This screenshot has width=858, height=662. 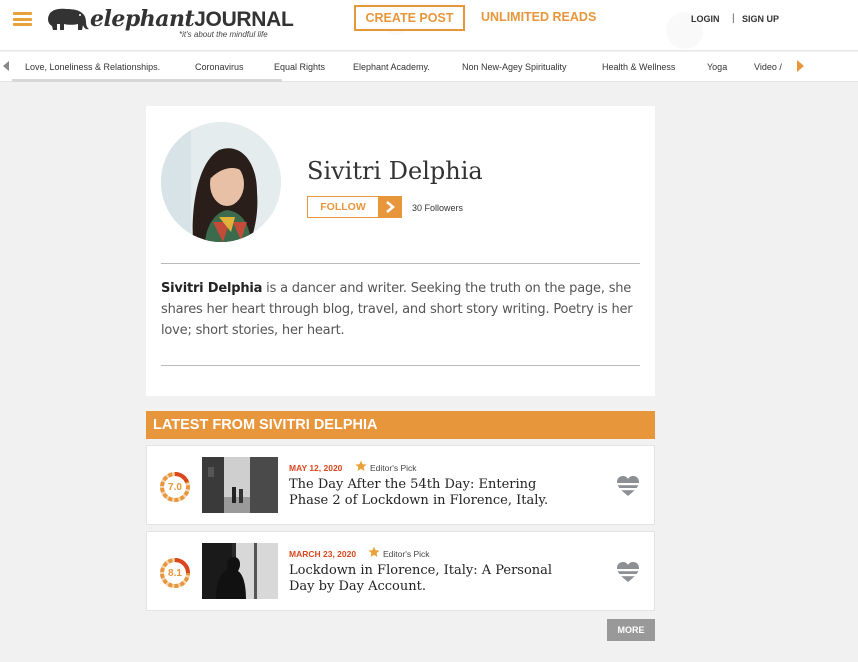 What do you see at coordinates (400, 365) in the screenshot?
I see `divider-bottom` at bounding box center [400, 365].